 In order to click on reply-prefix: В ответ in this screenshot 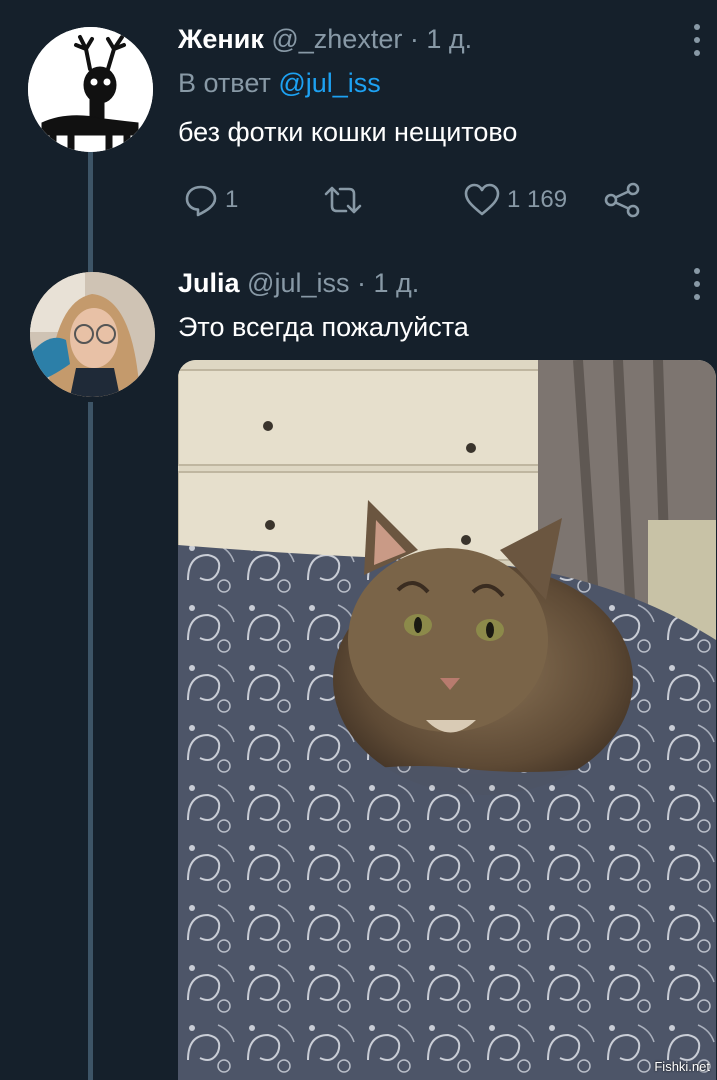, I will do `click(224, 83)`.